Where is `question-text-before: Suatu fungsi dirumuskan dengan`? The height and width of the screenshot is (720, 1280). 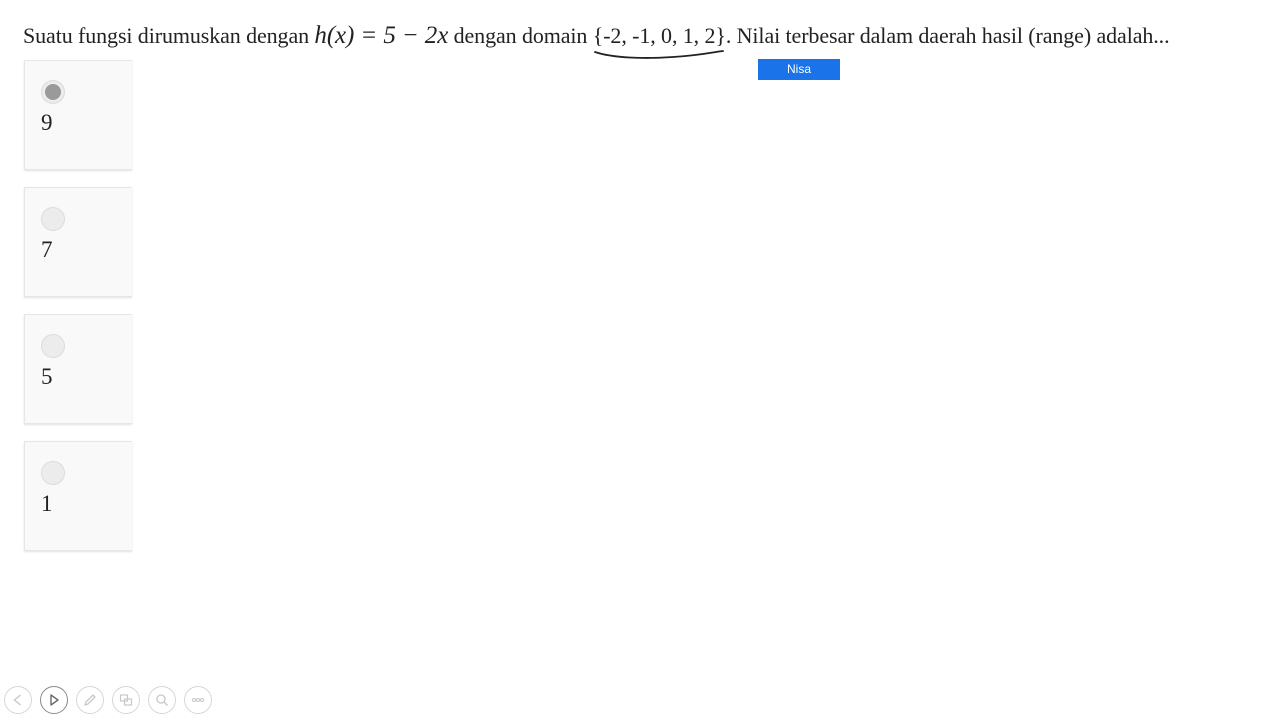 question-text-before: Suatu fungsi dirumuskan dengan is located at coordinates (169, 35).